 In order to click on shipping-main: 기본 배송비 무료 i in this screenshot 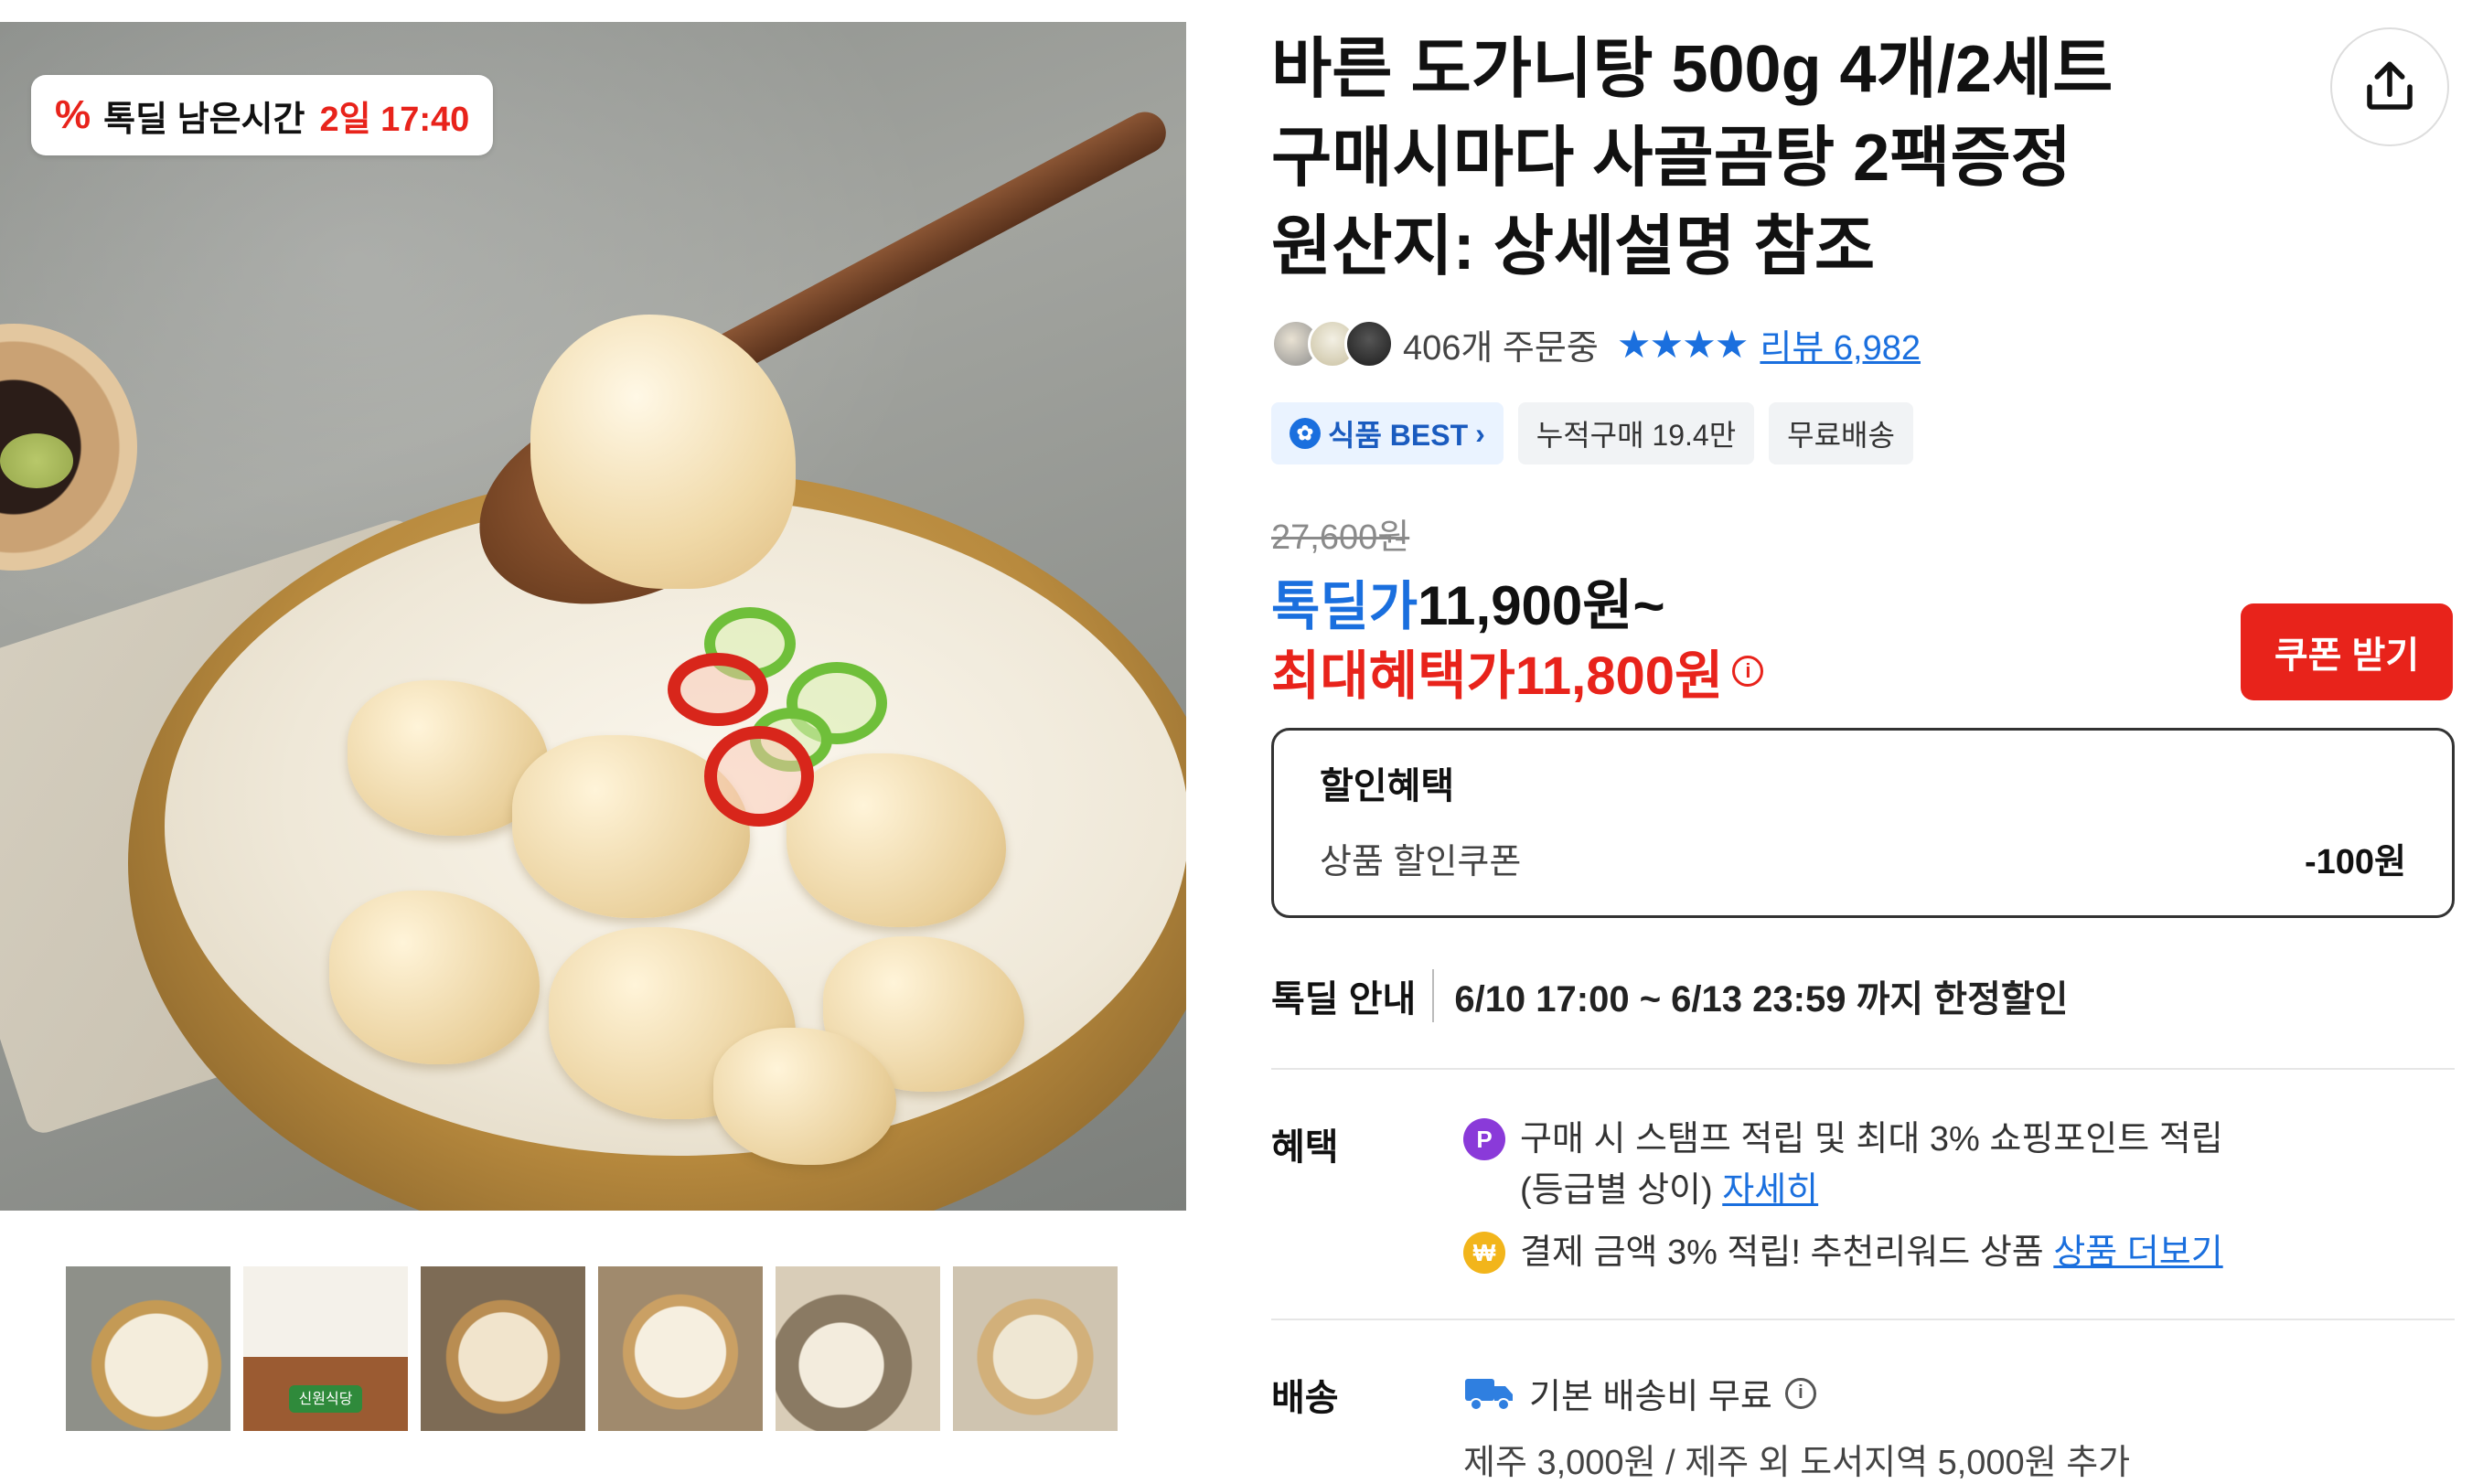, I will do `click(1639, 1393)`.